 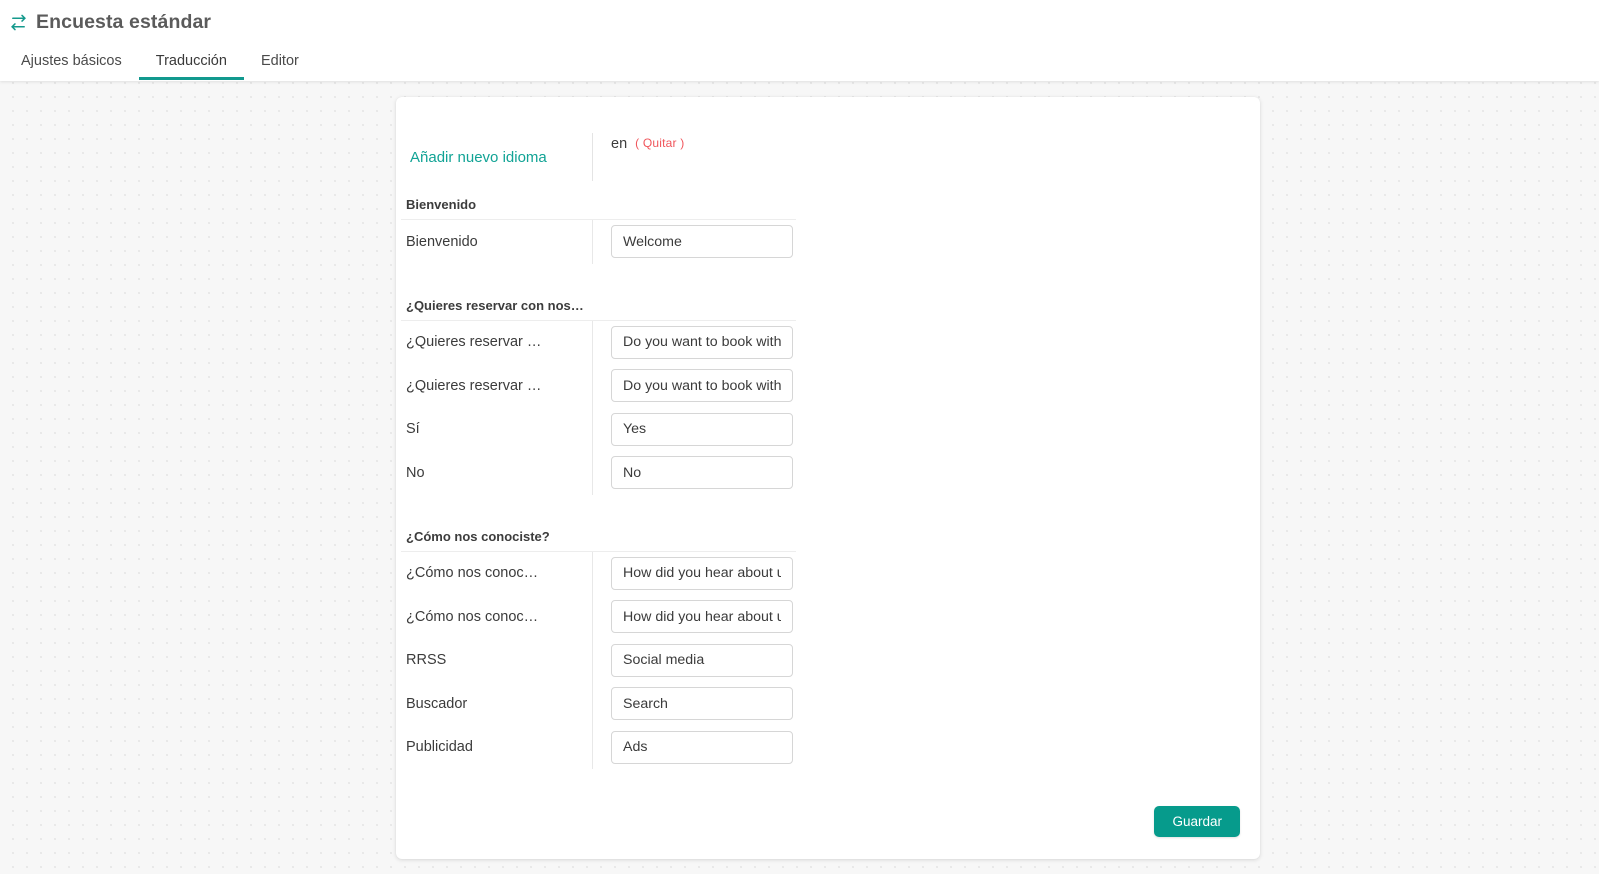 I want to click on language-chip-en: en ( Quitar ), so click(x=638, y=157).